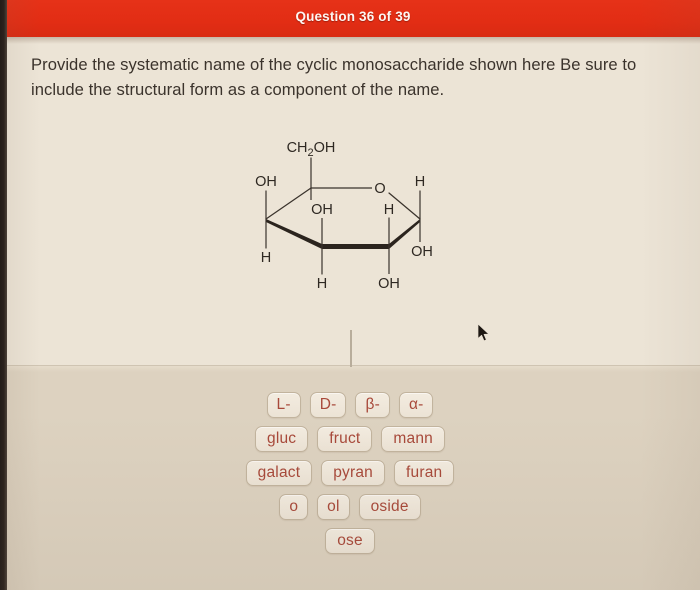 The image size is (700, 590). I want to click on token-row-suffixes-2: ose, so click(350, 541).